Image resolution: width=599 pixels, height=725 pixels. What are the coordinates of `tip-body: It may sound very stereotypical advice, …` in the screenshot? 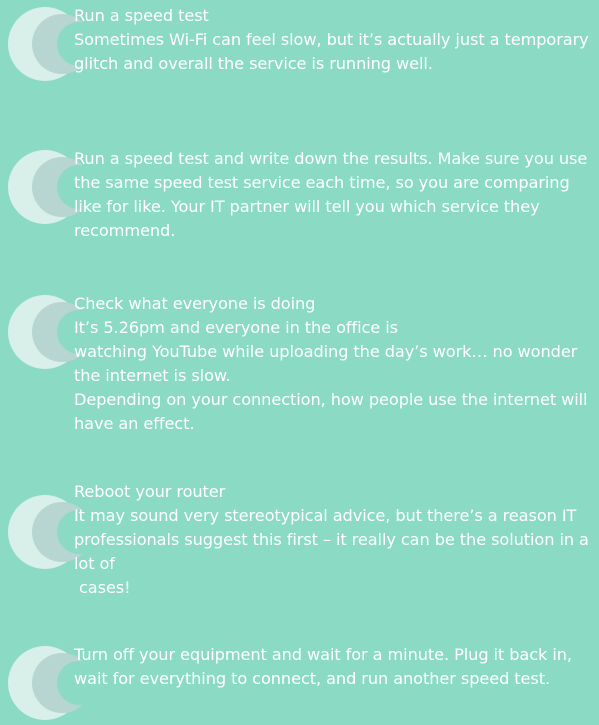 It's located at (331, 539).